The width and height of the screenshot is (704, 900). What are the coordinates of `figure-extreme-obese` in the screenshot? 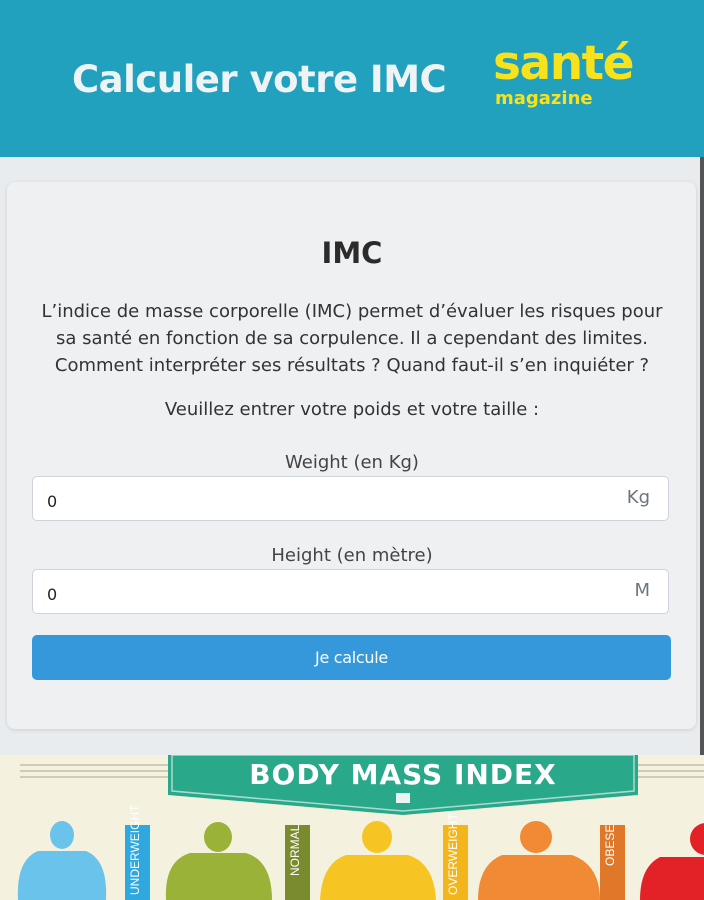 It's located at (672, 861).